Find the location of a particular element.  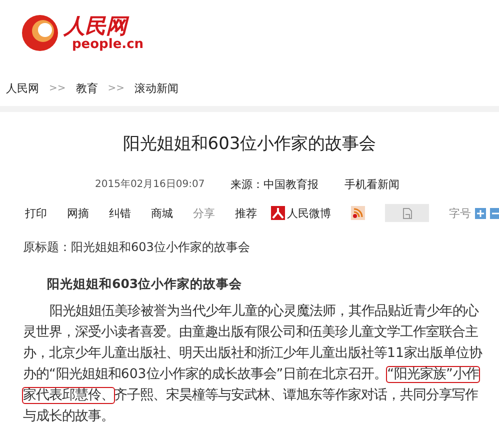

zoom-out-icon is located at coordinates (494, 213).